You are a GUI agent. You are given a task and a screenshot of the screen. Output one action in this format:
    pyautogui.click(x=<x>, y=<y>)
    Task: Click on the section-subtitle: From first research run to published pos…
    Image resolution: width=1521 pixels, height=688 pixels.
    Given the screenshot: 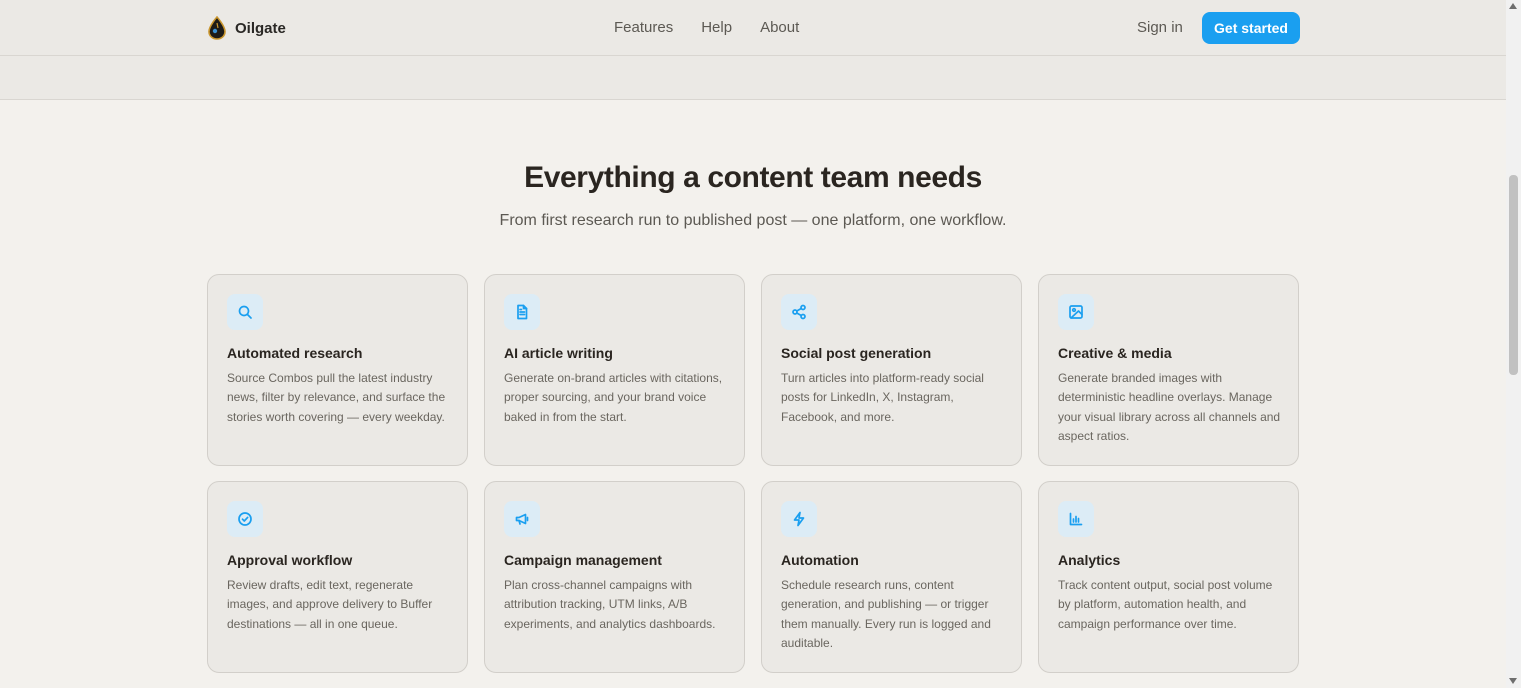 What is the action you would take?
    pyautogui.click(x=753, y=220)
    